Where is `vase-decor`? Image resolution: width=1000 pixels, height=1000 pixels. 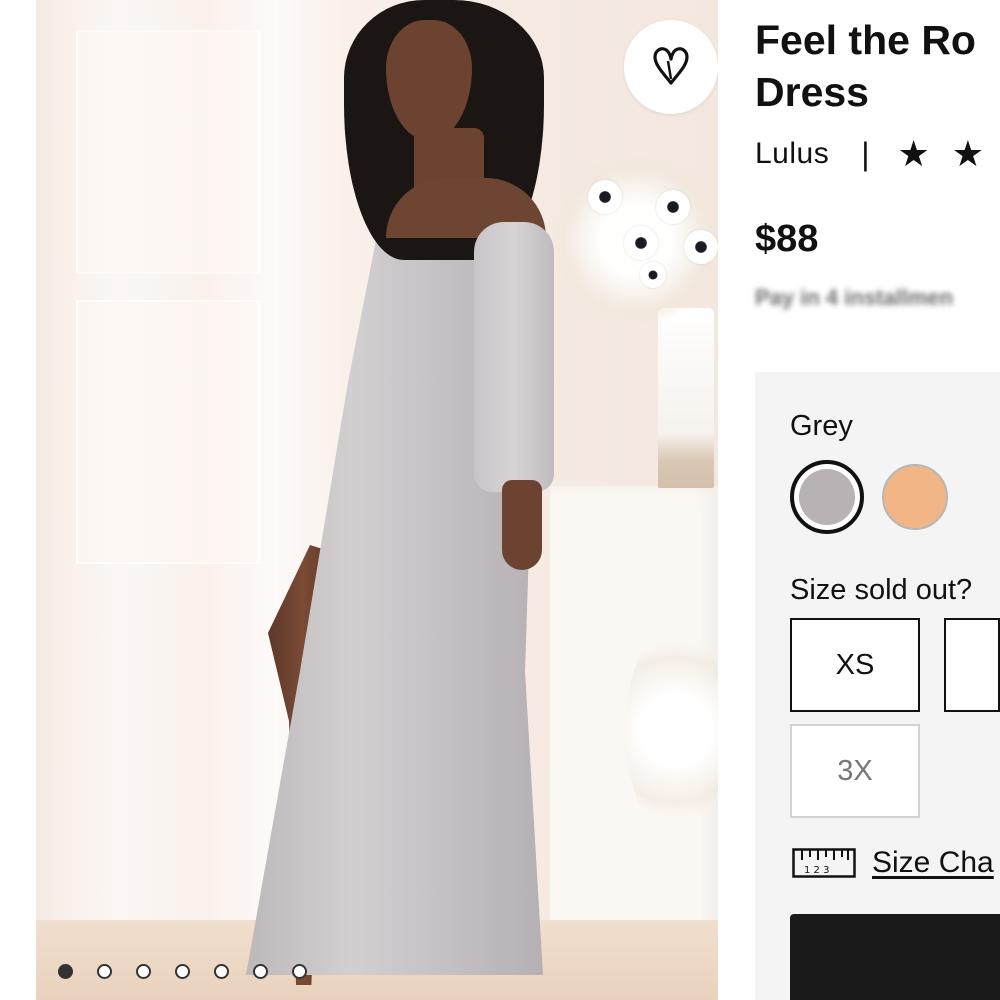 vase-decor is located at coordinates (686, 398).